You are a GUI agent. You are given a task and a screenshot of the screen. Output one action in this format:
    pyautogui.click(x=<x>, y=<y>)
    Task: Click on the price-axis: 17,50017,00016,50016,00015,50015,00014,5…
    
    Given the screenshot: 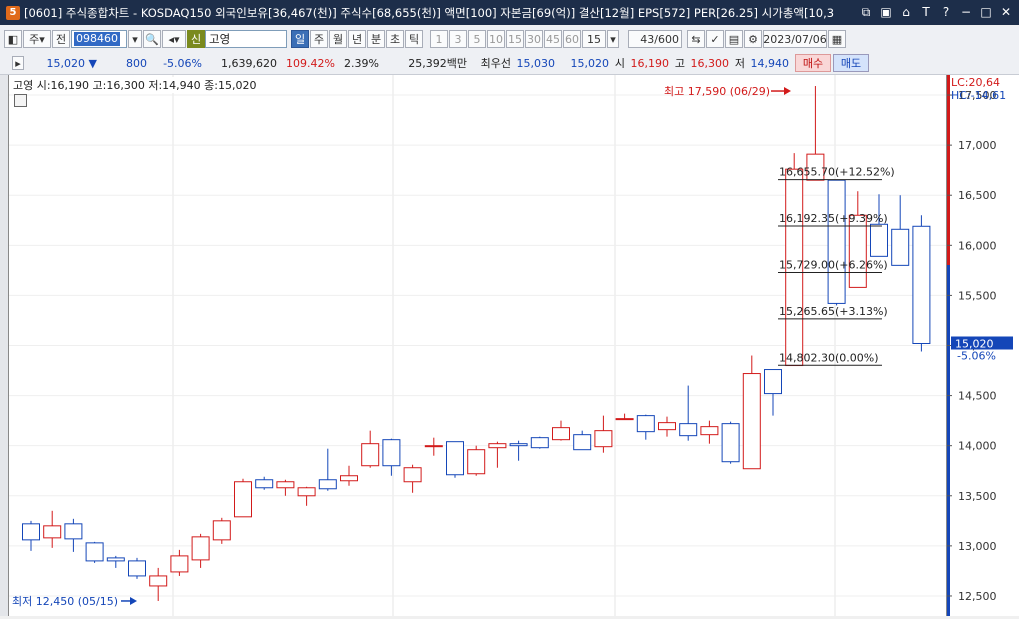 What is the action you would take?
    pyautogui.click(x=982, y=345)
    